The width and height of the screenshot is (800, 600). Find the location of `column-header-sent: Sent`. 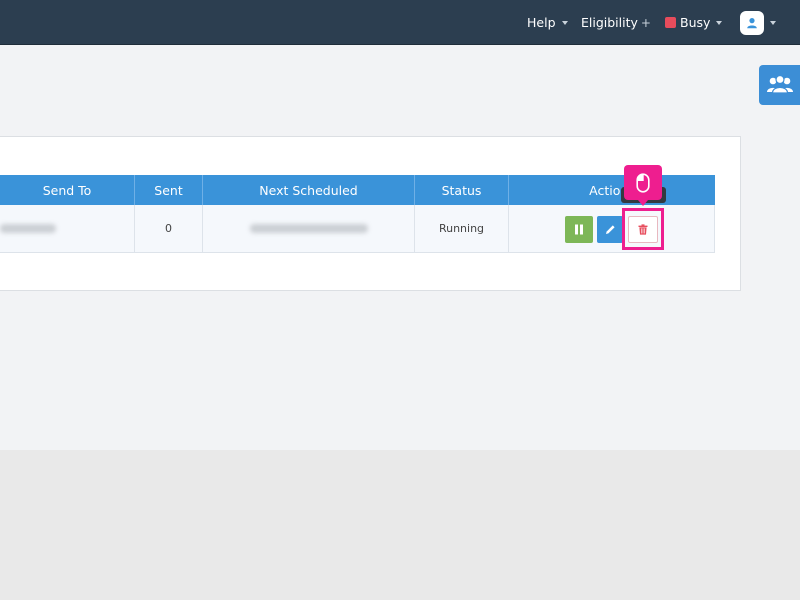

column-header-sent: Sent is located at coordinates (169, 190).